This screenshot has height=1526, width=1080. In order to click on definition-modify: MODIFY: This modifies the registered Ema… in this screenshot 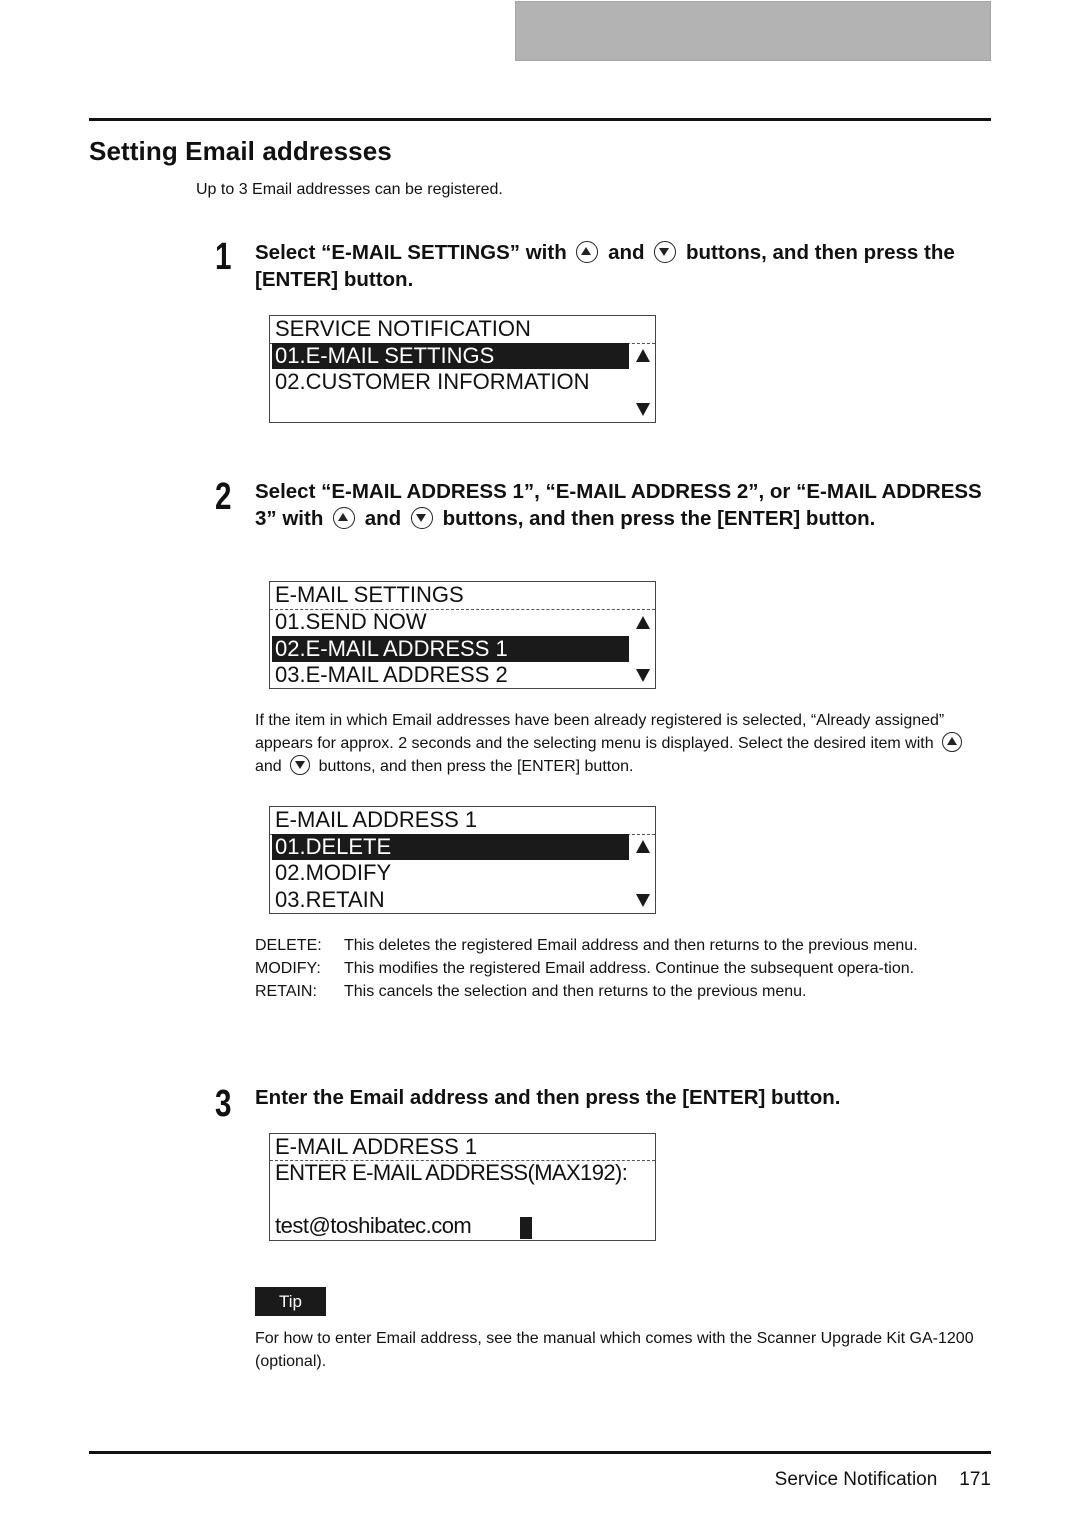, I will do `click(585, 968)`.